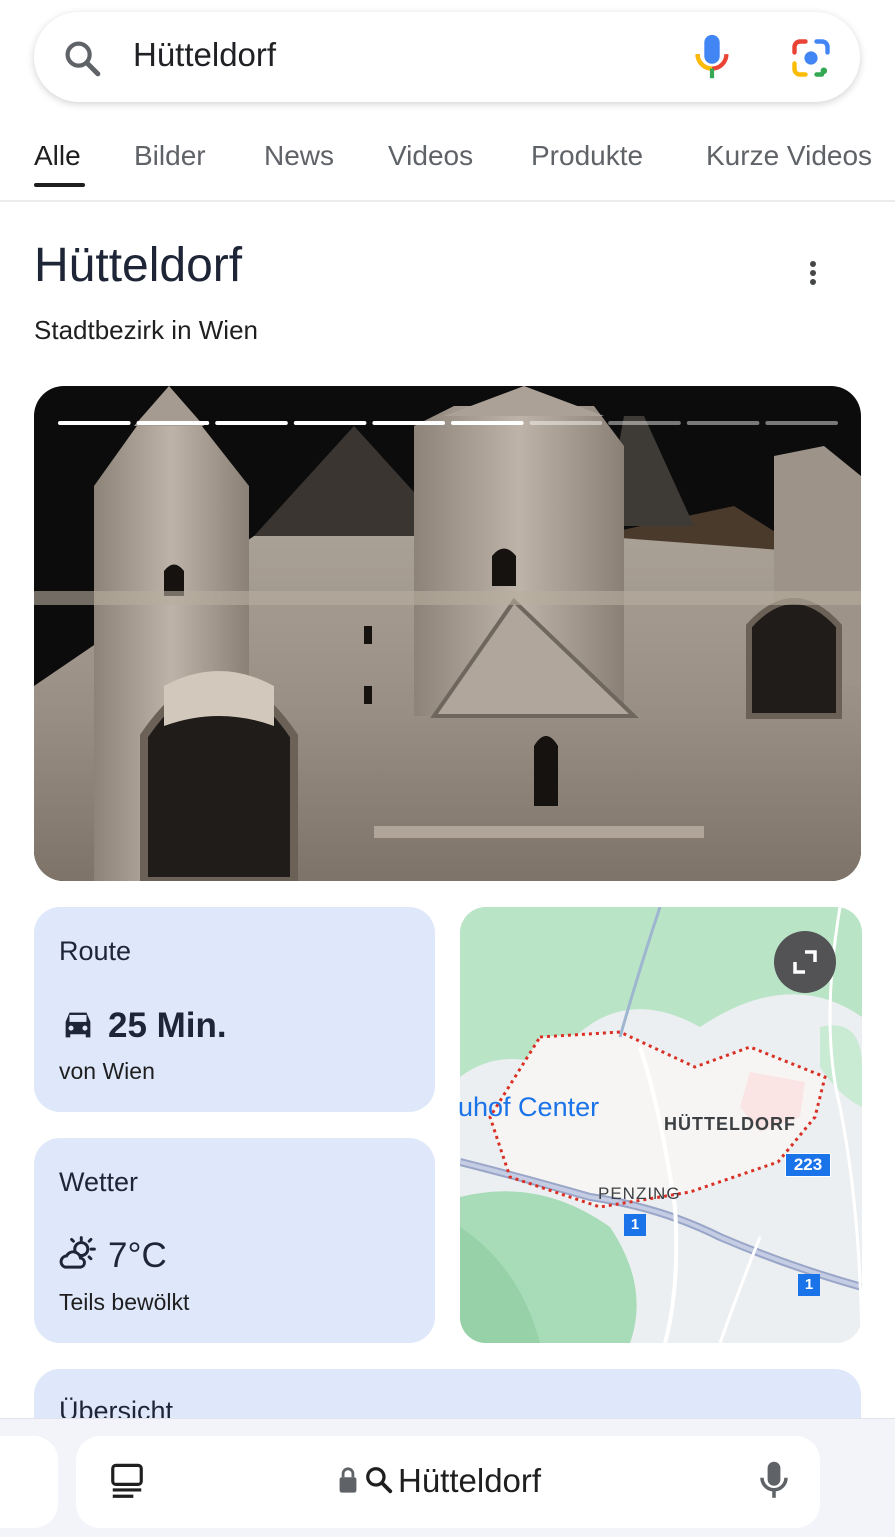 The width and height of the screenshot is (895, 1537). Describe the element at coordinates (379, 1480) in the screenshot. I see `address-search-icon` at that location.